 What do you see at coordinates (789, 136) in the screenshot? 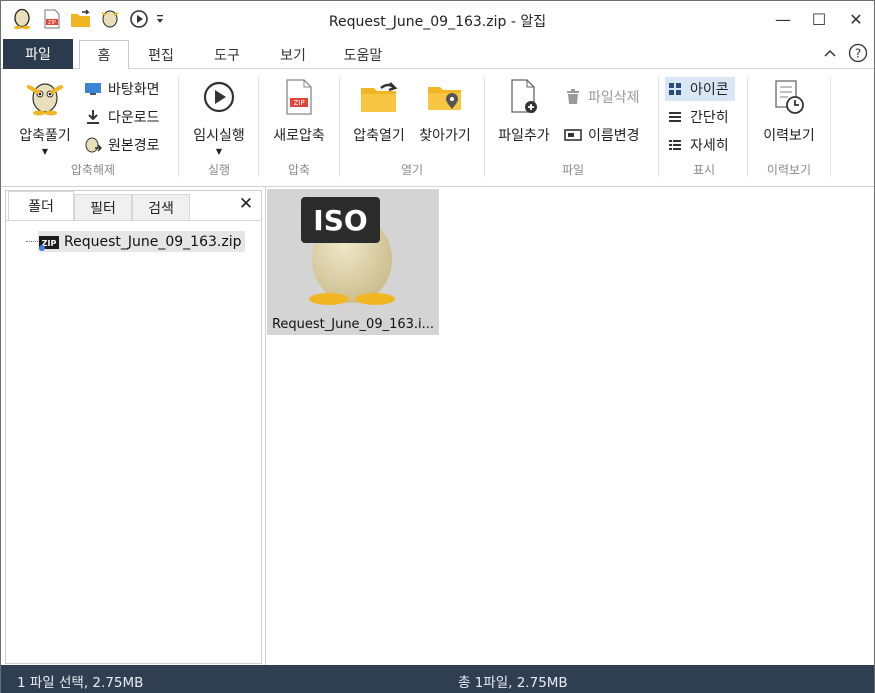
I see `history-label: 이력보기` at bounding box center [789, 136].